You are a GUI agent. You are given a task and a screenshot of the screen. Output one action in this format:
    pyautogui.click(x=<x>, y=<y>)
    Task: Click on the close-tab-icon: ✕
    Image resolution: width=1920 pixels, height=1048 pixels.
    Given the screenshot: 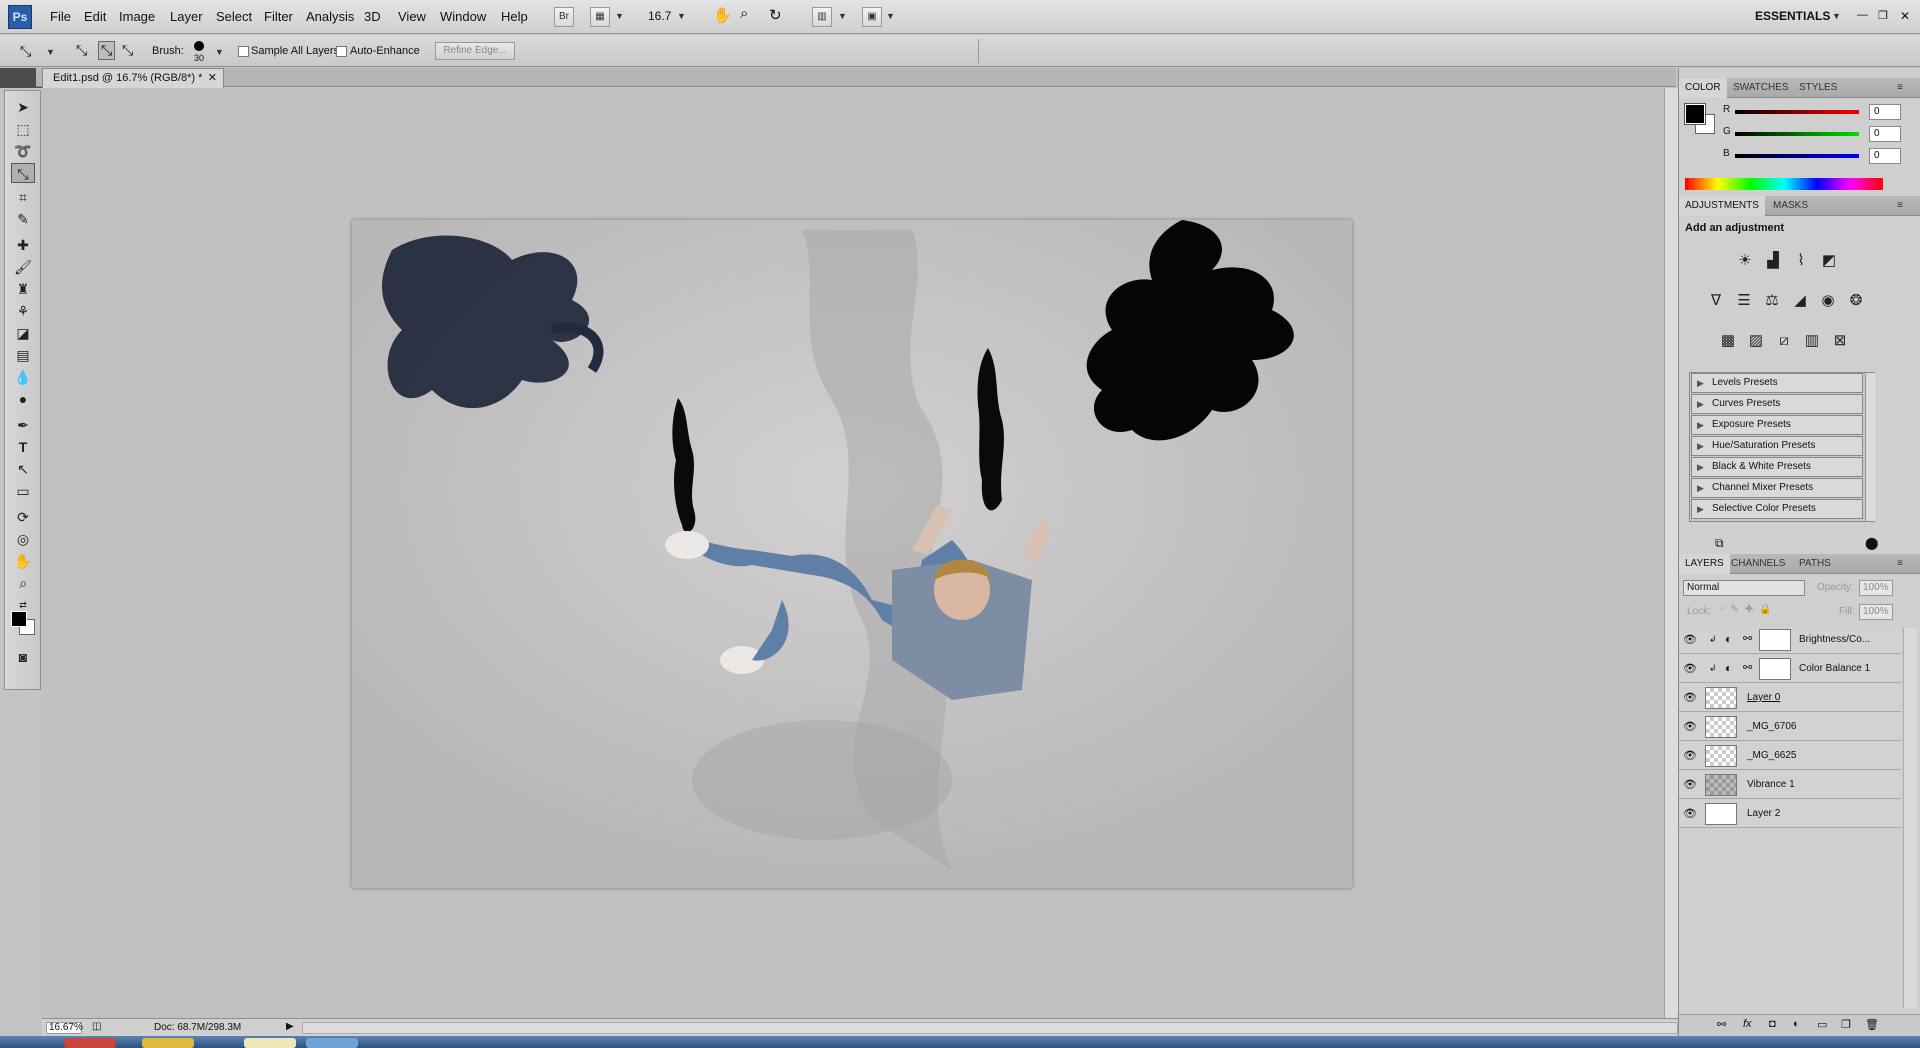 What is the action you would take?
    pyautogui.click(x=212, y=78)
    